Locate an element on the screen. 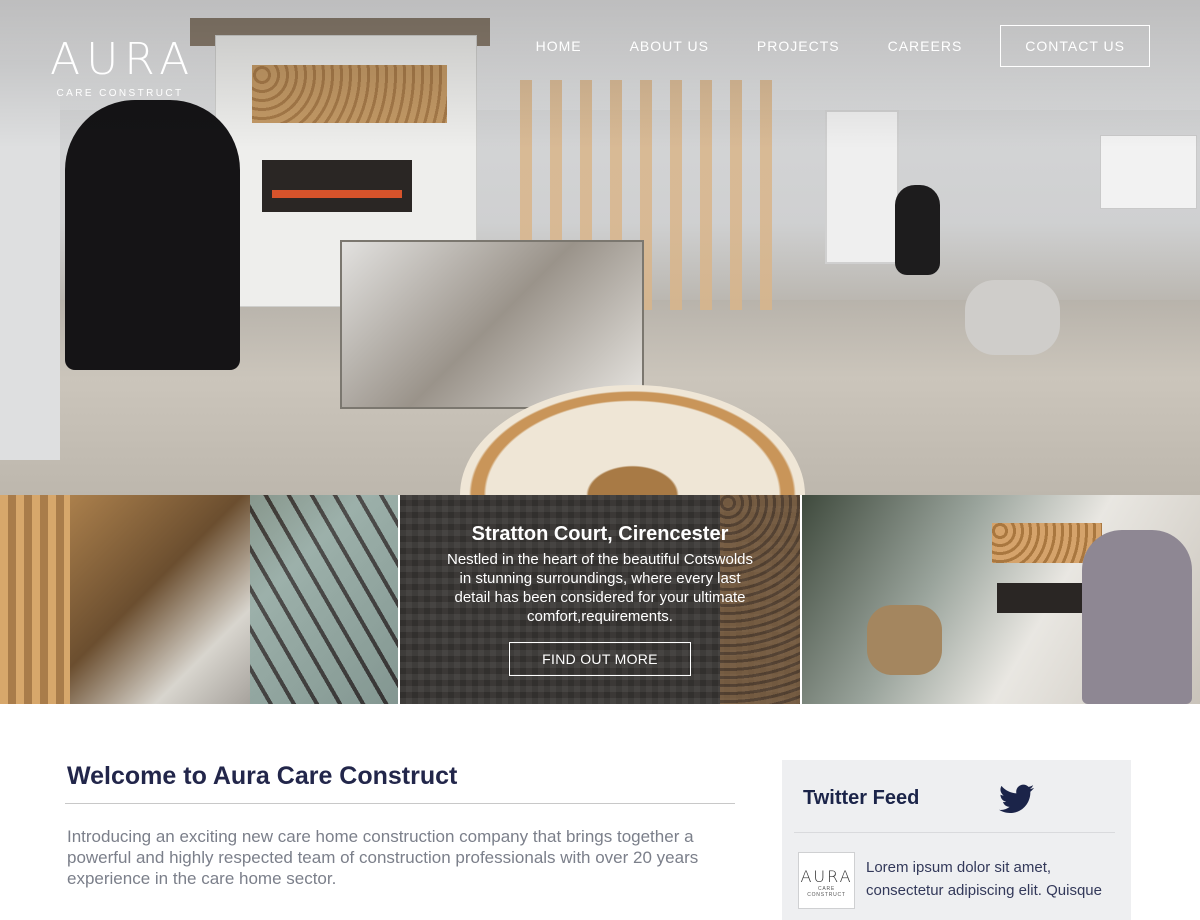  twitter-heading: Twitter Feed is located at coordinates (861, 798).